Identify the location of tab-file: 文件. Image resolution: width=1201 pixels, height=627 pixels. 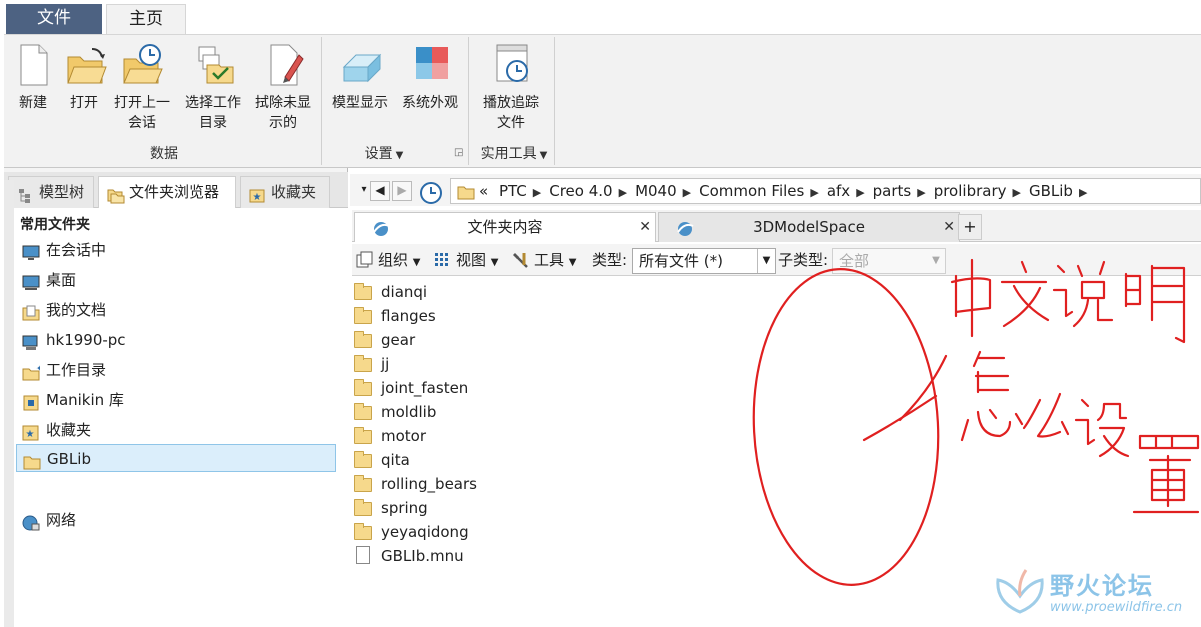
(54, 19).